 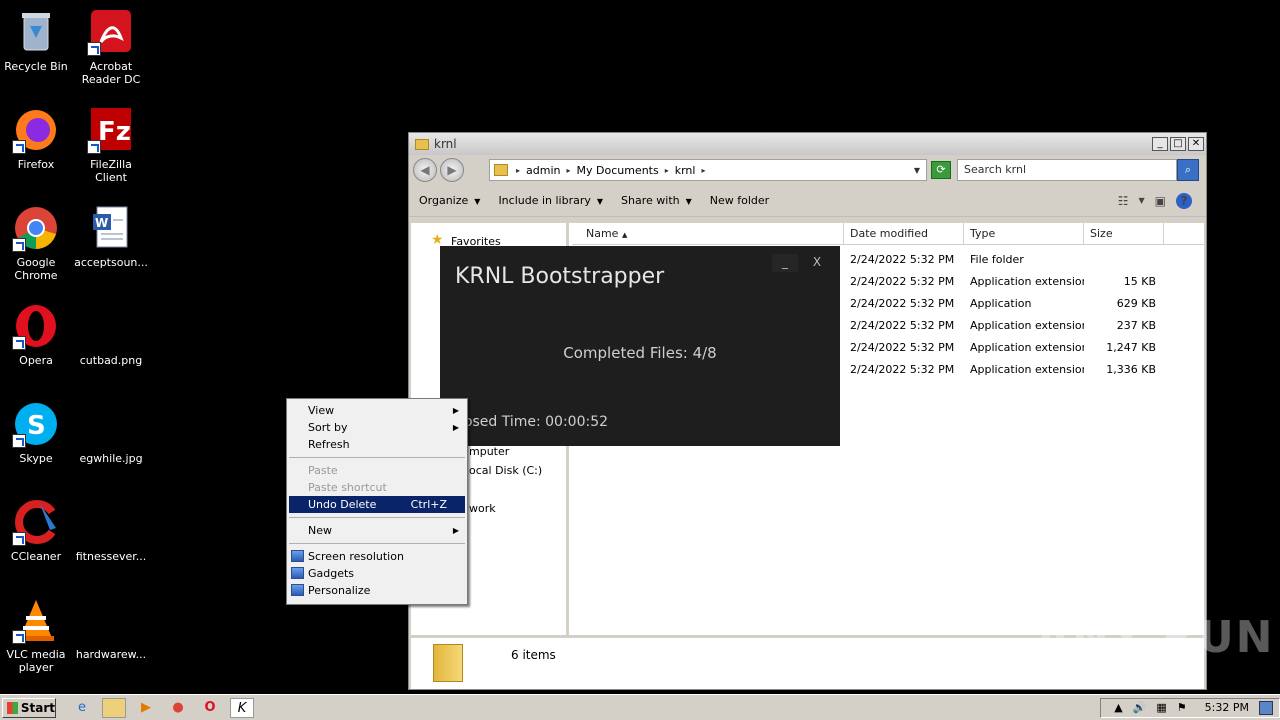 What do you see at coordinates (1124, 234) in the screenshot?
I see `column-size: Size` at bounding box center [1124, 234].